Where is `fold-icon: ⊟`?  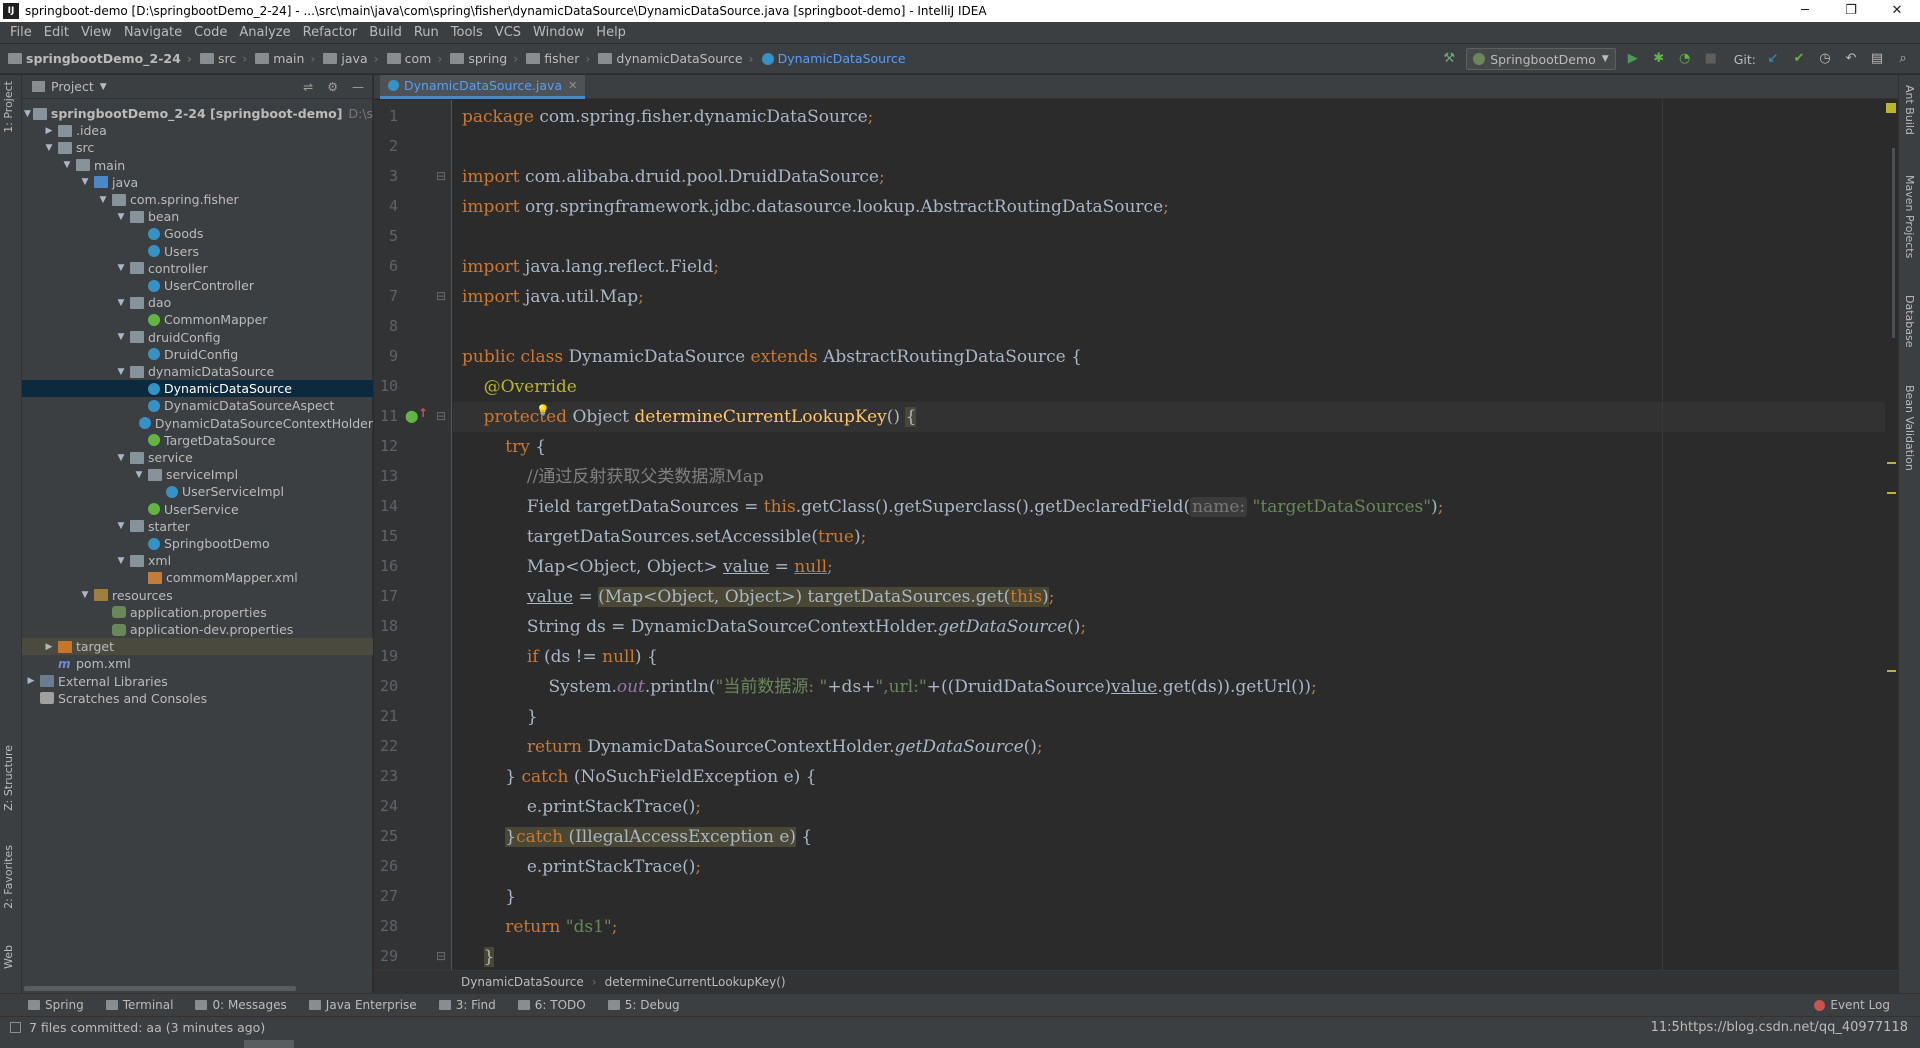
fold-icon: ⊟ is located at coordinates (441, 416).